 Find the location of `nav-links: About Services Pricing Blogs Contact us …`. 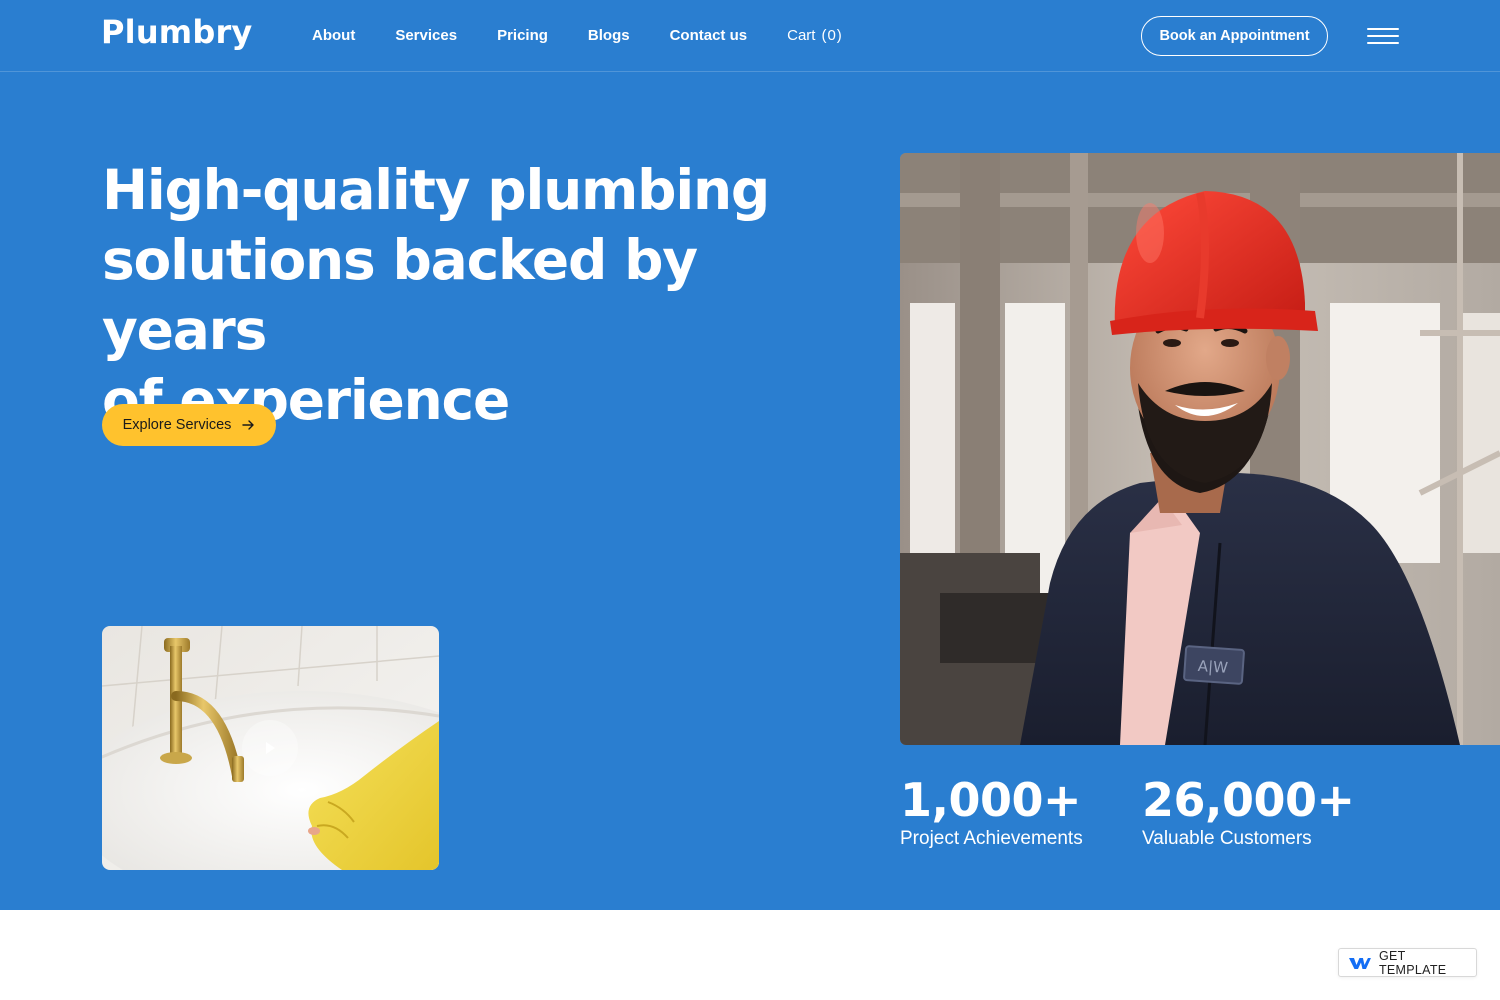

nav-links: About Services Pricing Blogs Contact us … is located at coordinates (597, 36).